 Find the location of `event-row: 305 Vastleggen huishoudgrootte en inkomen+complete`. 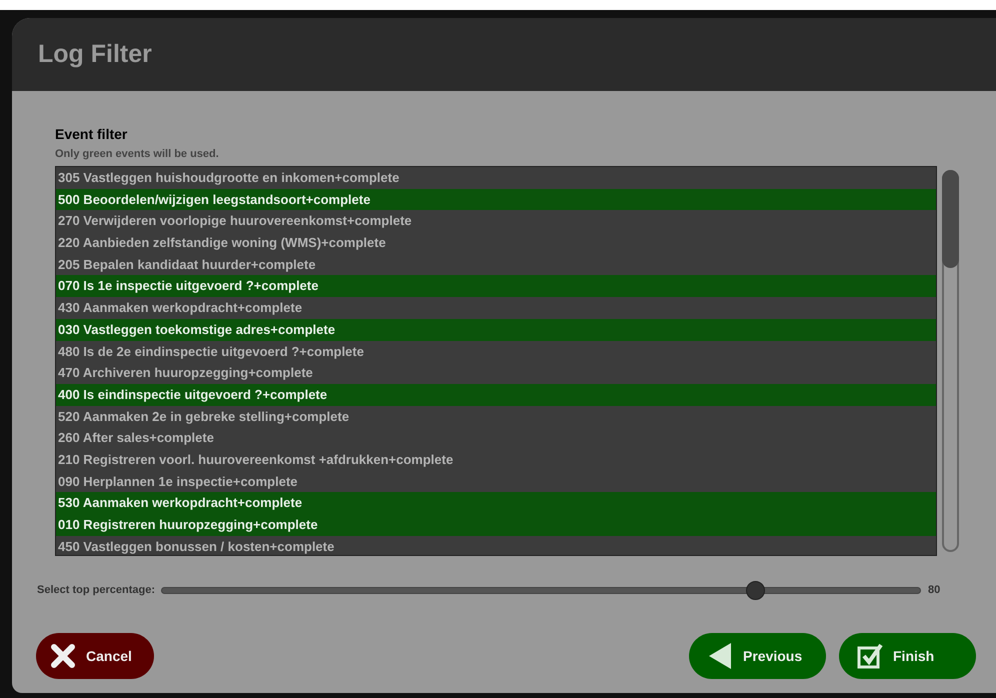

event-row: 305 Vastleggen huishoudgrootte en inkomen+complete is located at coordinates (496, 178).